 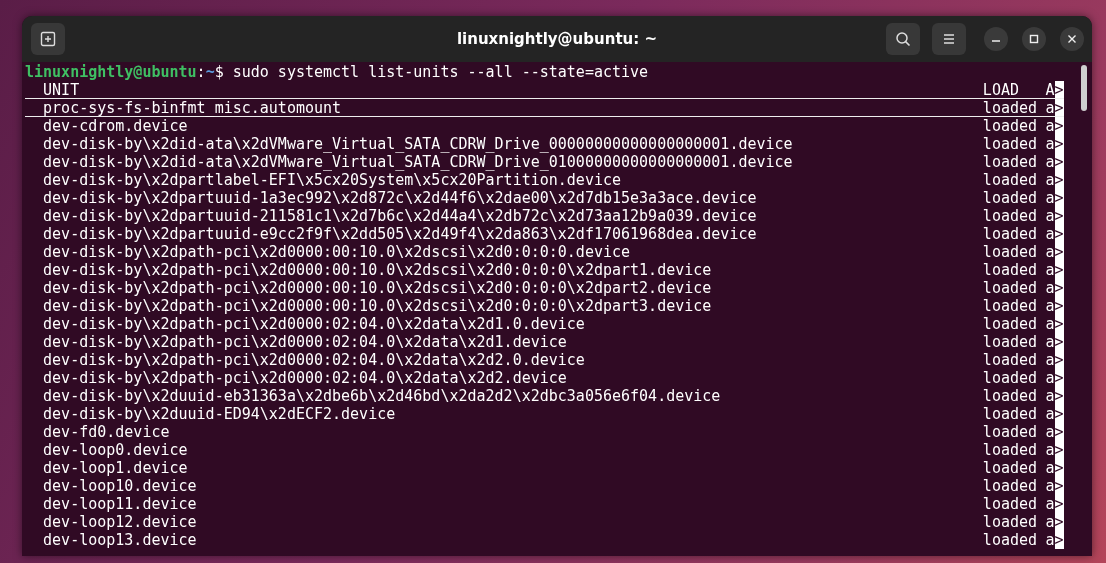 What do you see at coordinates (120, 504) in the screenshot?
I see `unit-name: dev-loop11.device` at bounding box center [120, 504].